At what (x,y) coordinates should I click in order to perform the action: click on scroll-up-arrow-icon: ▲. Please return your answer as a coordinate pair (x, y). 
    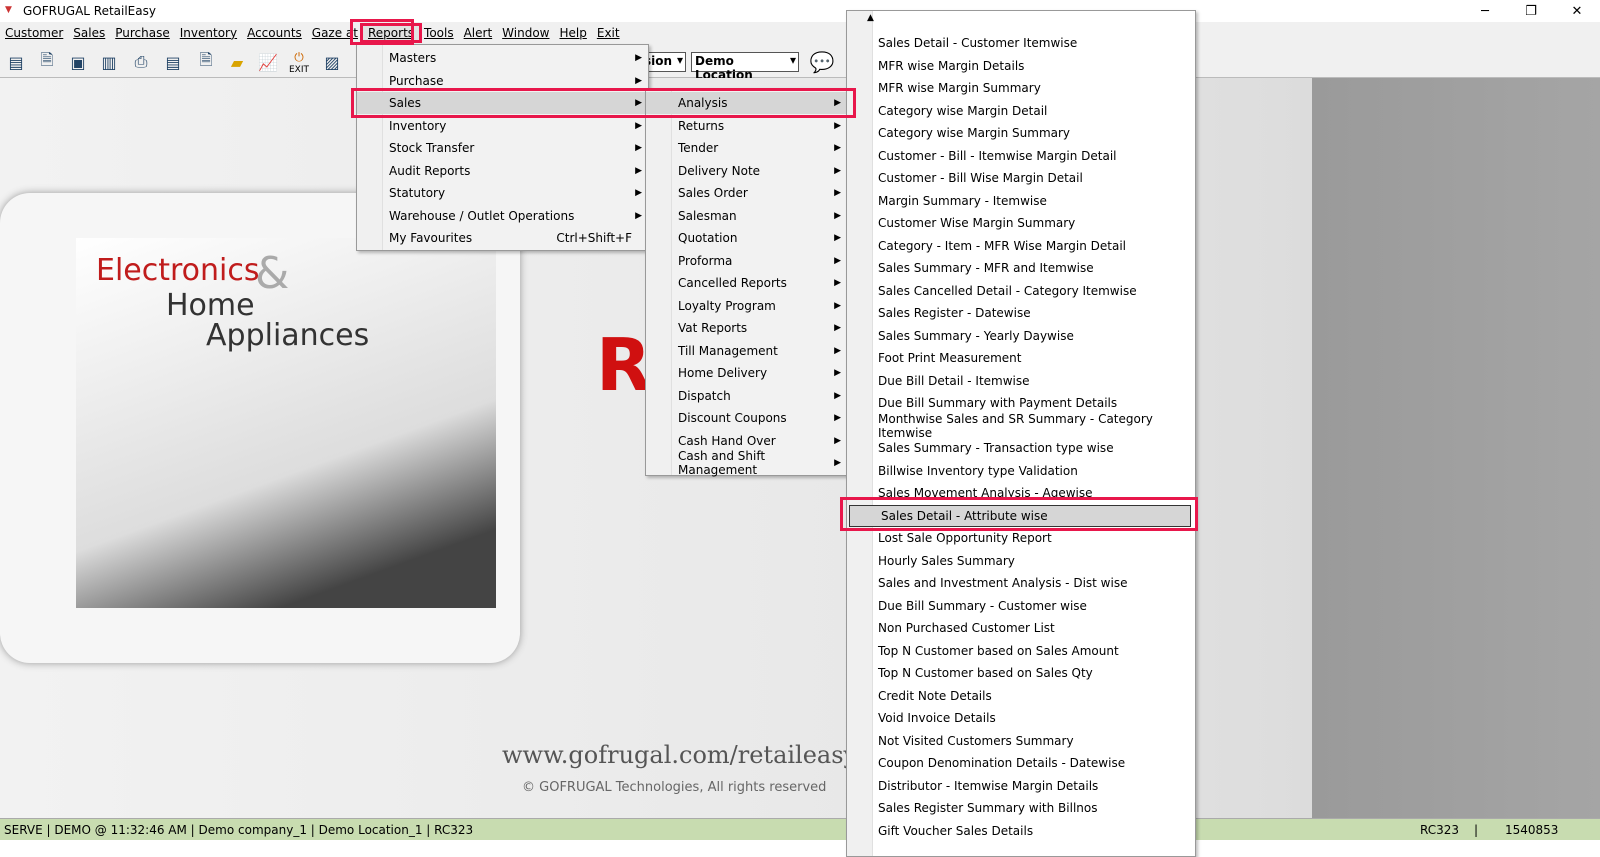
    Looking at the image, I should click on (870, 18).